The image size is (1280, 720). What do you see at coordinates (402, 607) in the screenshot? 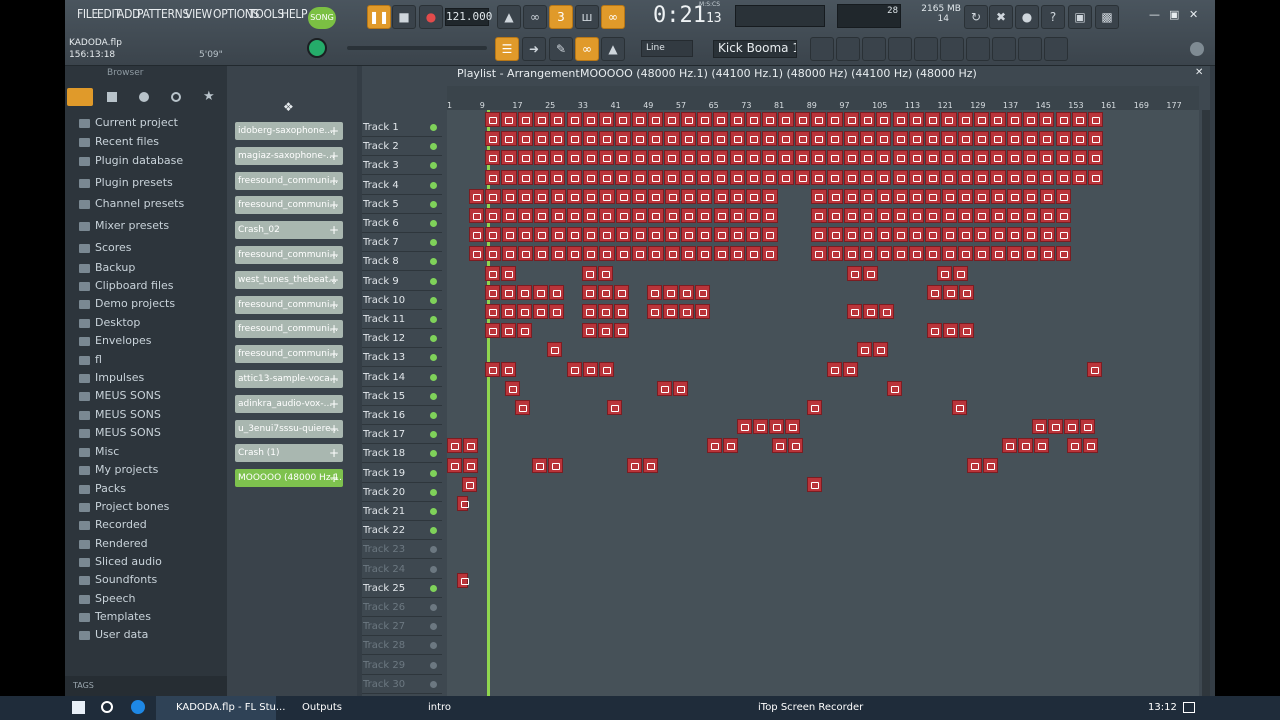
I see `track-header: Track 26` at bounding box center [402, 607].